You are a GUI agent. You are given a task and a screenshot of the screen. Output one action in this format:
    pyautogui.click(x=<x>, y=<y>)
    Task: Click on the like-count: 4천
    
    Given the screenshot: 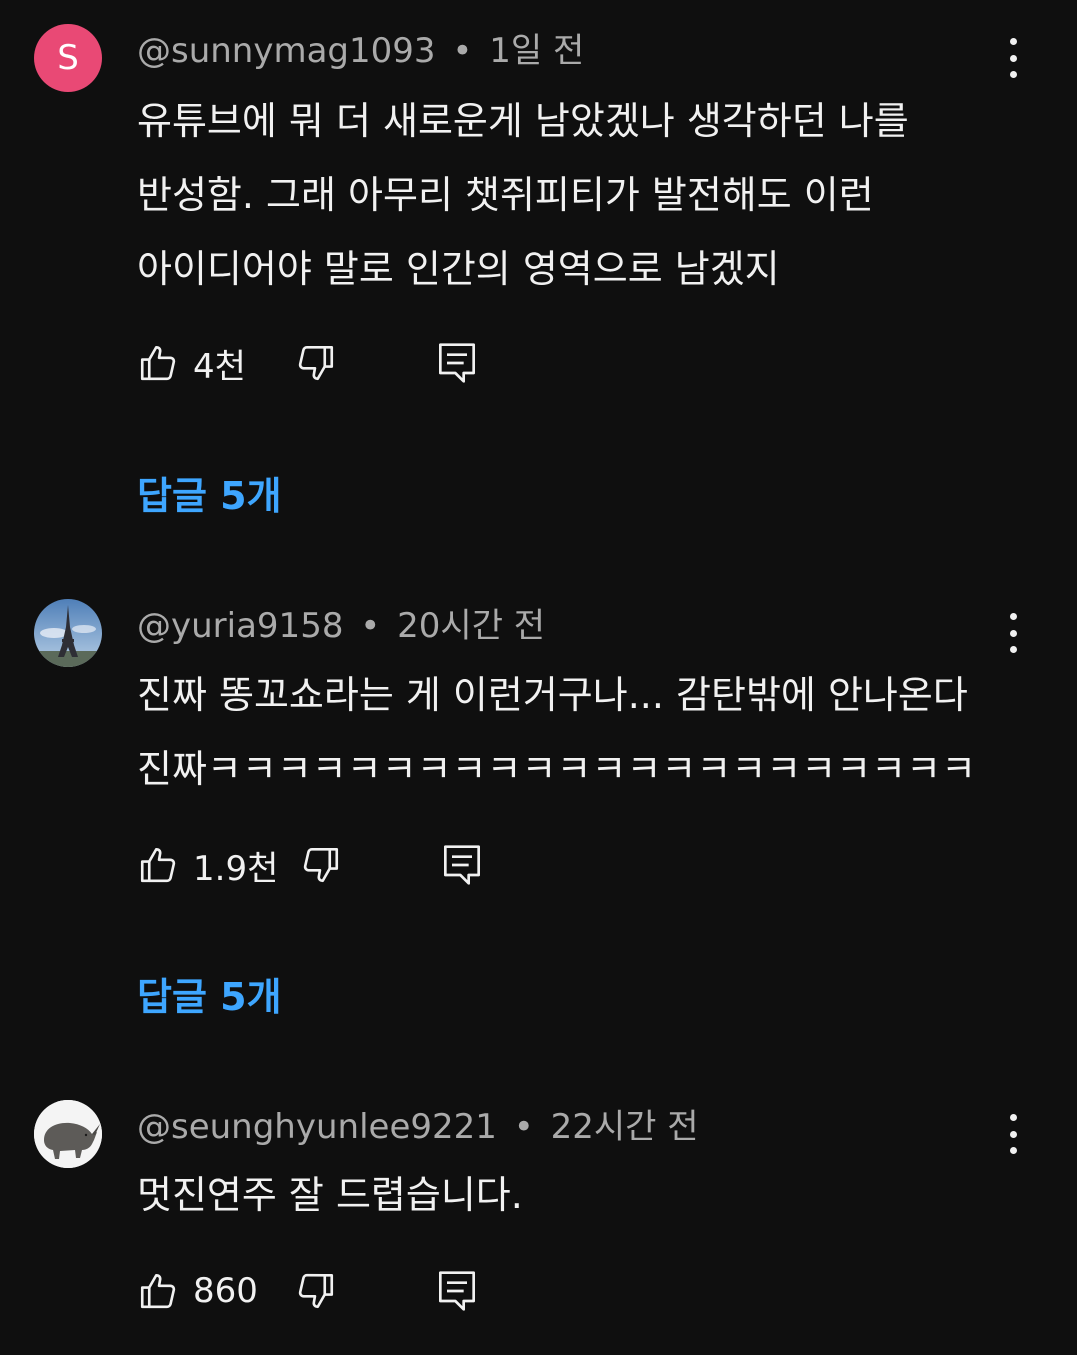 What is the action you would take?
    pyautogui.click(x=219, y=366)
    